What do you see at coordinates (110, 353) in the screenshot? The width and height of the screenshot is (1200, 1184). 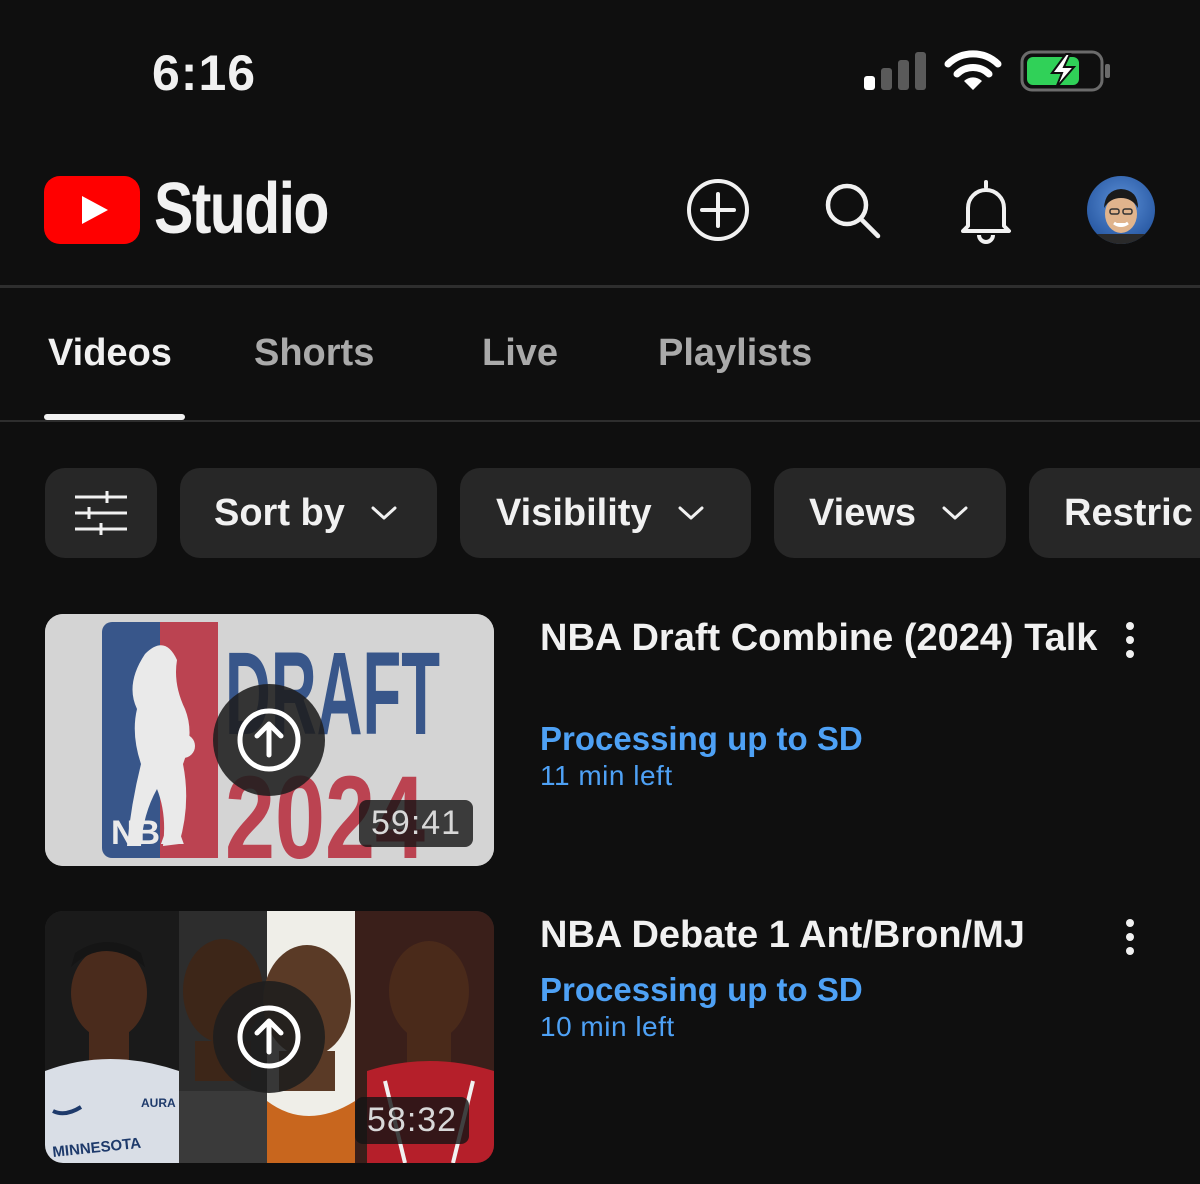 I see `tab-videos: Videos` at bounding box center [110, 353].